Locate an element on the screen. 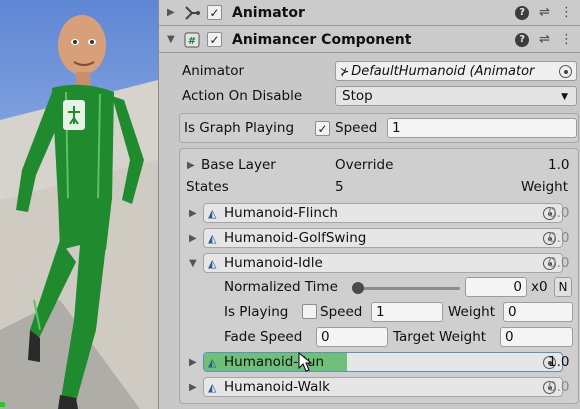  time-multiplier: x0 is located at coordinates (539, 287).